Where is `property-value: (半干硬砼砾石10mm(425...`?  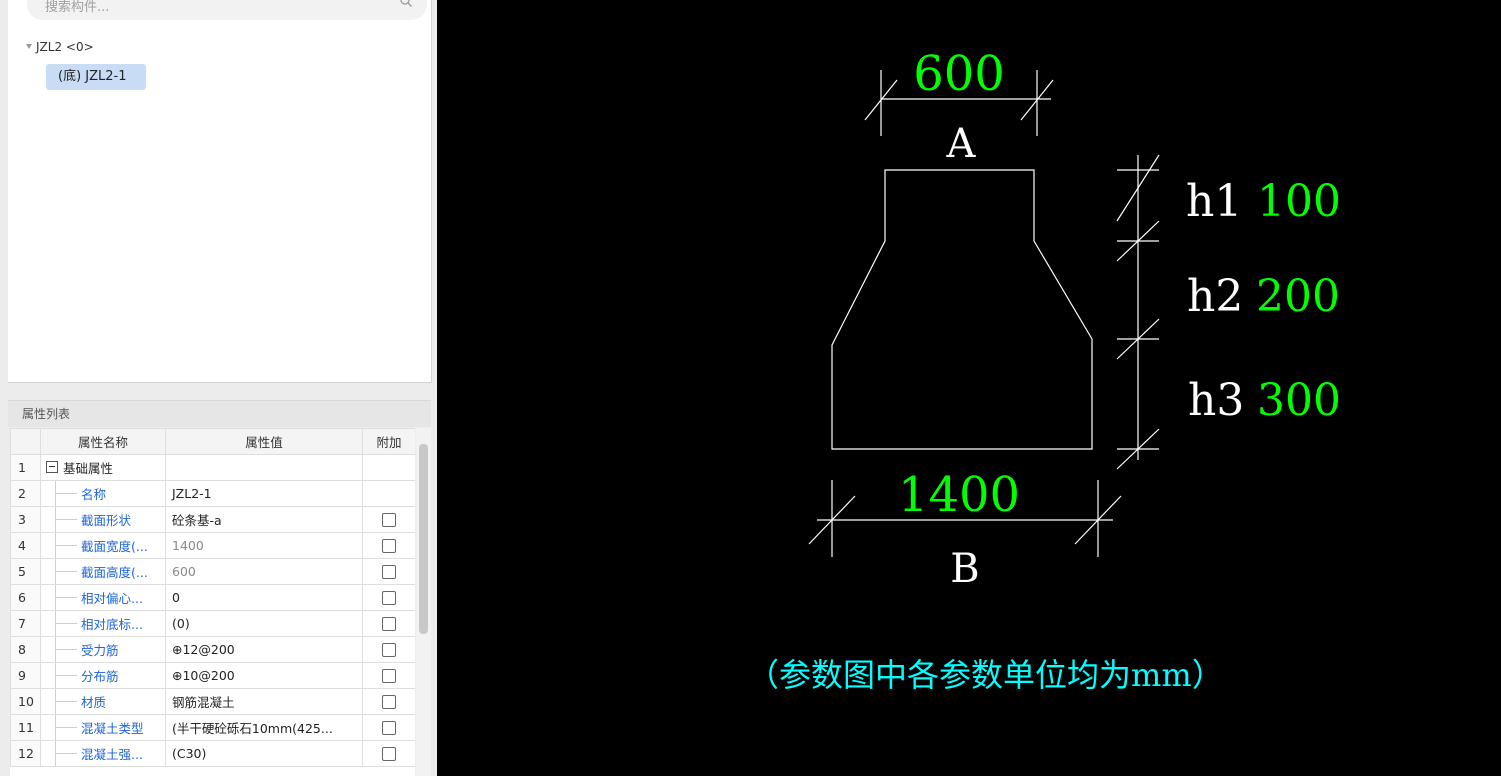
property-value: (半干硬砼砾石10mm(425... is located at coordinates (264, 727).